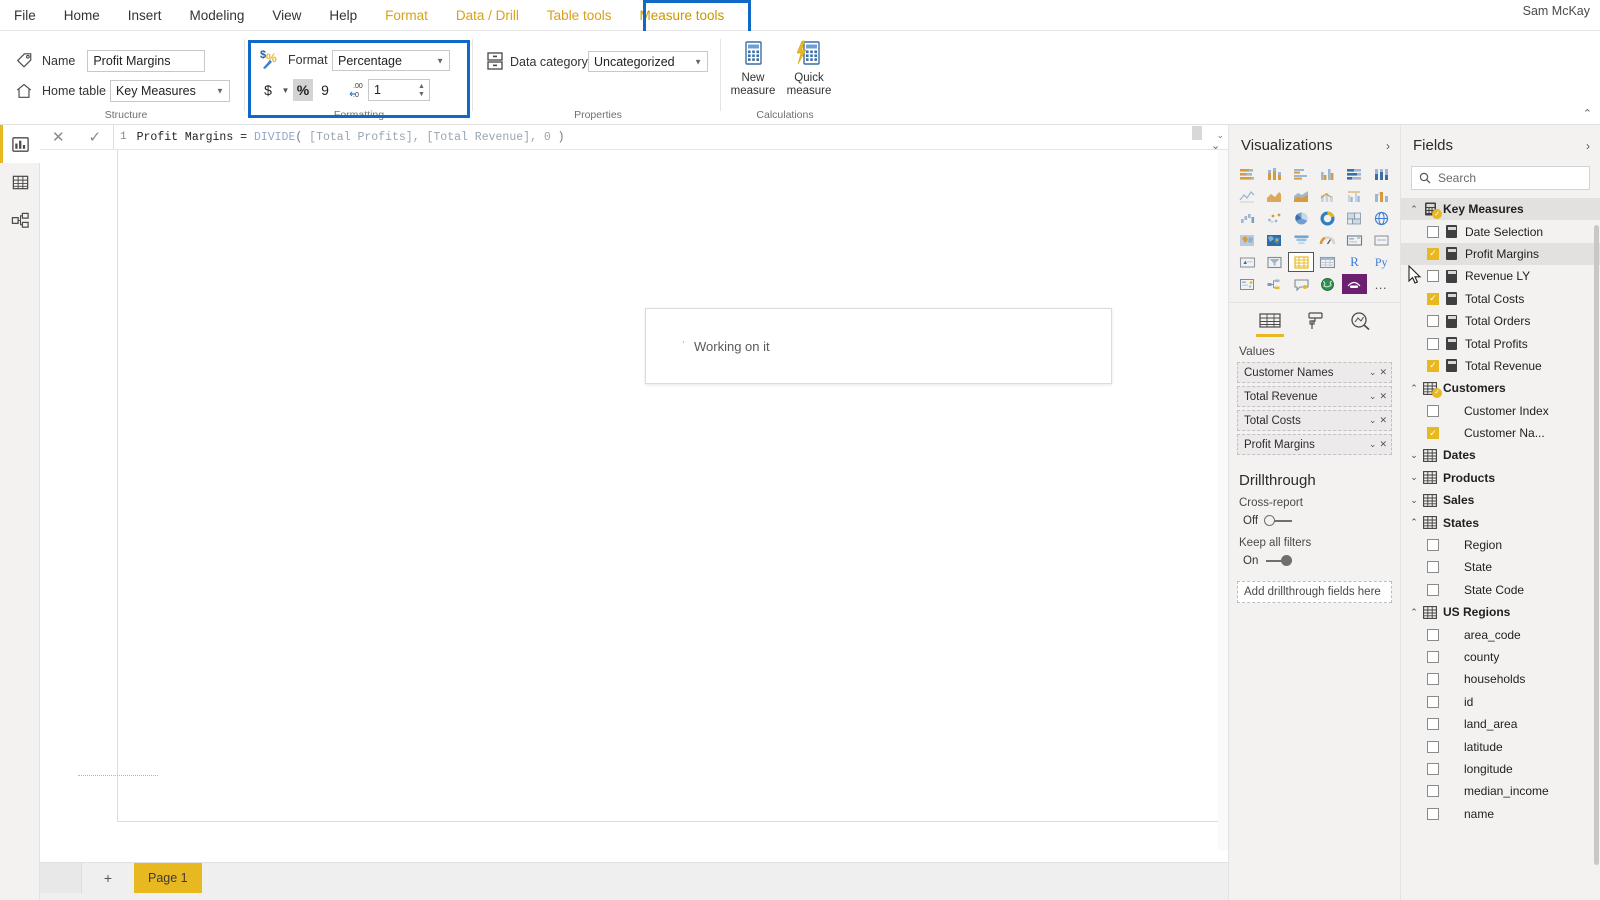 This screenshot has height=900, width=1600. What do you see at coordinates (1314, 592) in the screenshot?
I see `drillthrough-drop-zone: Add drillthrough fields here` at bounding box center [1314, 592].